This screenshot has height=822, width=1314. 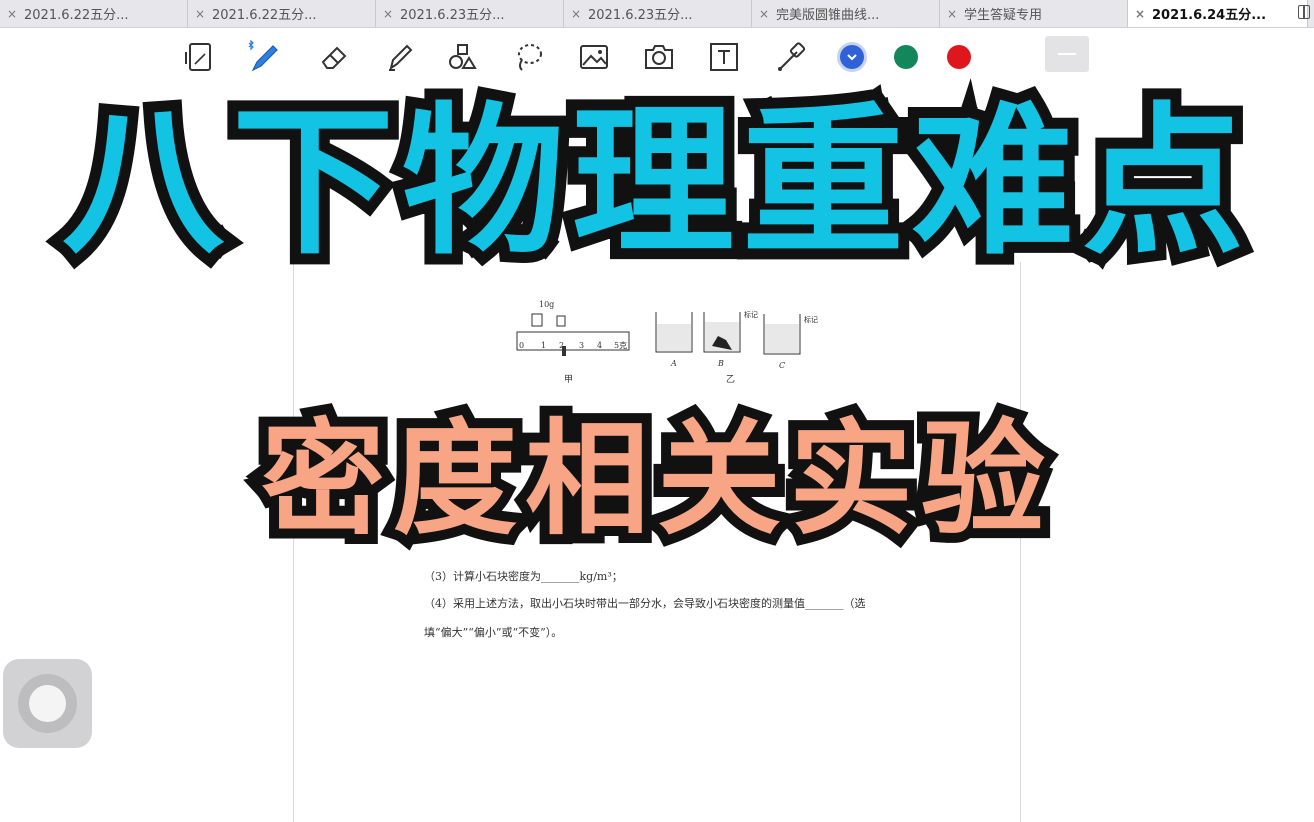 I want to click on color-green, so click(x=906, y=57).